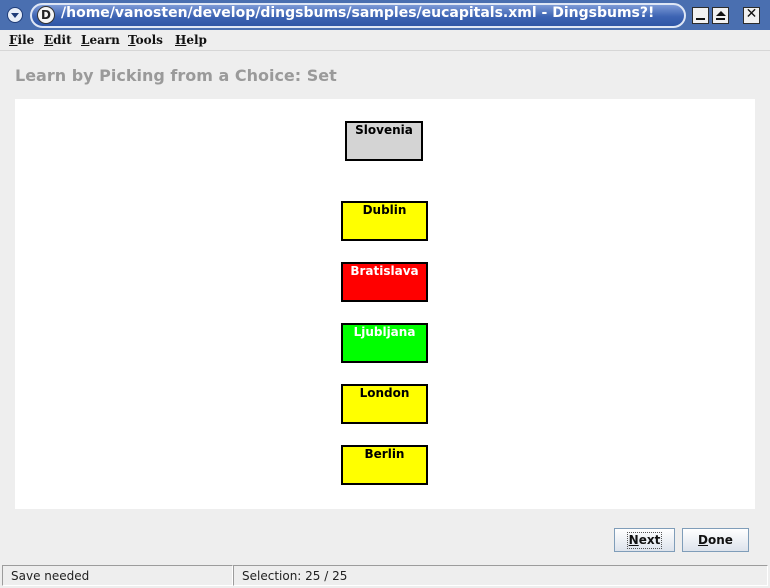 The width and height of the screenshot is (770, 588). What do you see at coordinates (384, 141) in the screenshot?
I see `question-card: Slovenia` at bounding box center [384, 141].